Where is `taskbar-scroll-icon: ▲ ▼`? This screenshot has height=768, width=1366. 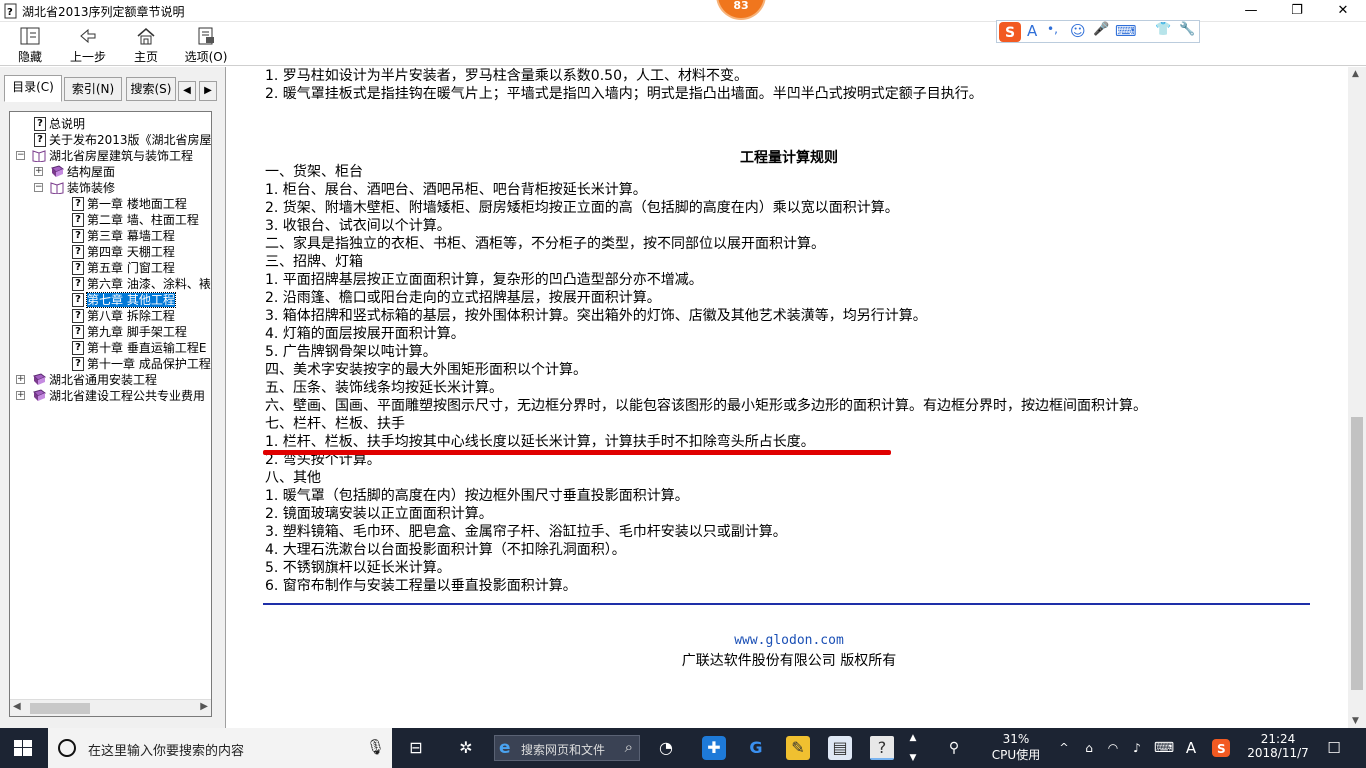 taskbar-scroll-icon: ▲ ▼ is located at coordinates (913, 748).